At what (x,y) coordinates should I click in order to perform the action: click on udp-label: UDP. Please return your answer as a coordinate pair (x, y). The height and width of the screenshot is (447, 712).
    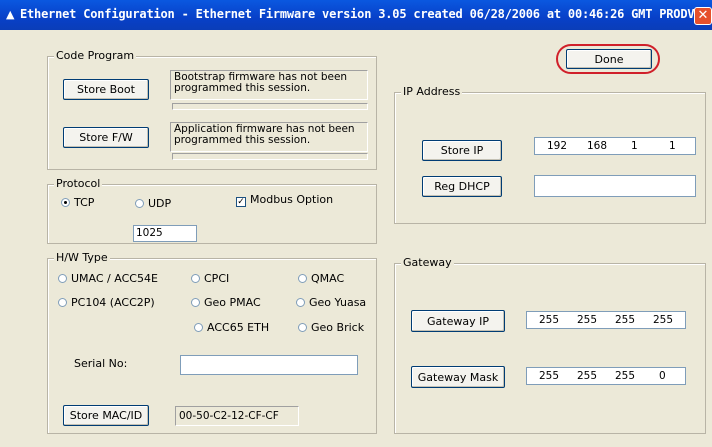
    Looking at the image, I should click on (160, 203).